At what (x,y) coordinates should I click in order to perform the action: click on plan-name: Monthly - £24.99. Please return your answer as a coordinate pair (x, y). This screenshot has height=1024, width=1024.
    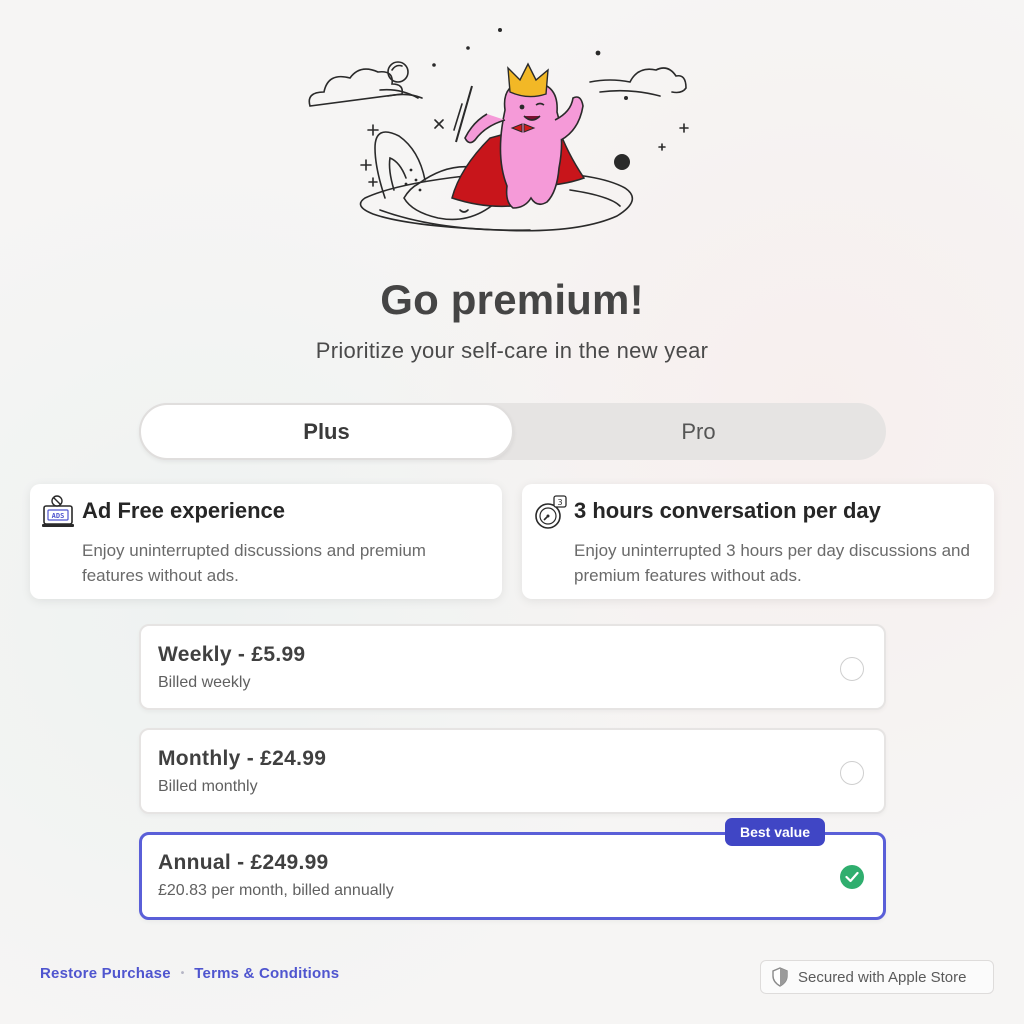
    Looking at the image, I should click on (242, 758).